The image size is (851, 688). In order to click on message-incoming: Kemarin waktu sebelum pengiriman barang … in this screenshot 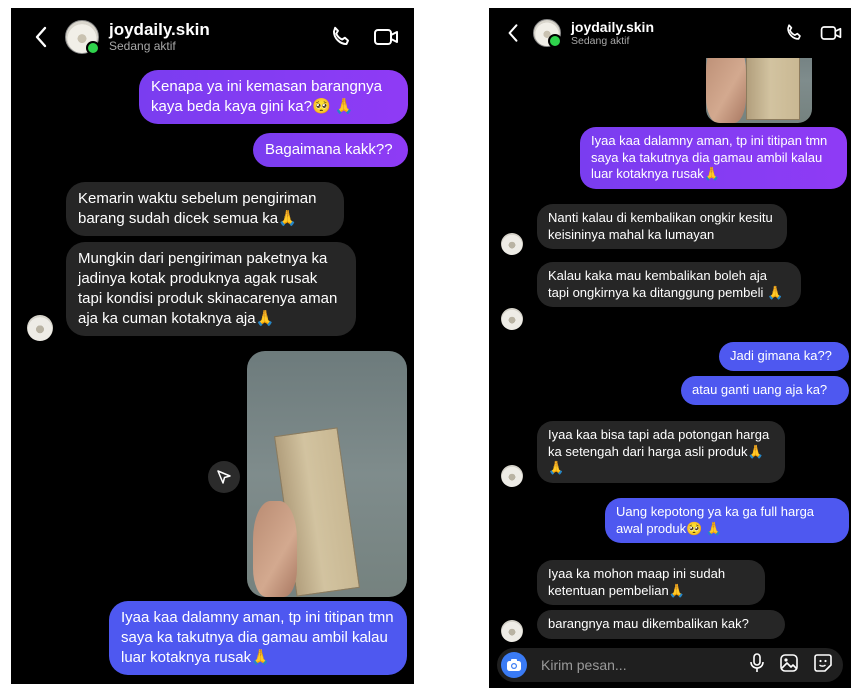, I will do `click(205, 209)`.